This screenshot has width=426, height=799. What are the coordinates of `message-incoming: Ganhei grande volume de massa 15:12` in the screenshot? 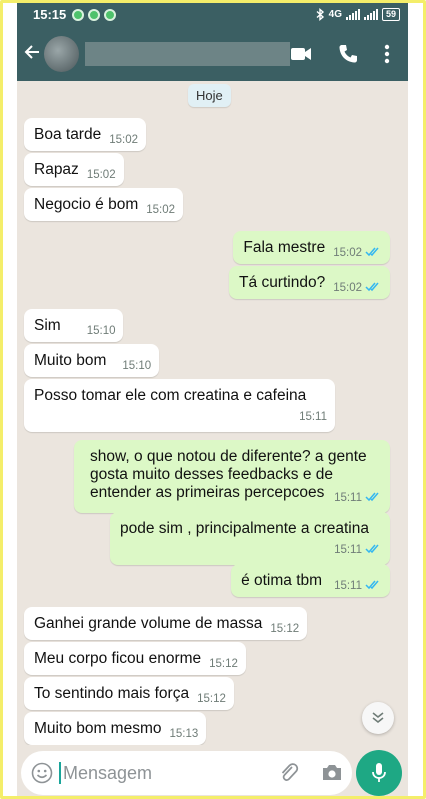 It's located at (166, 623).